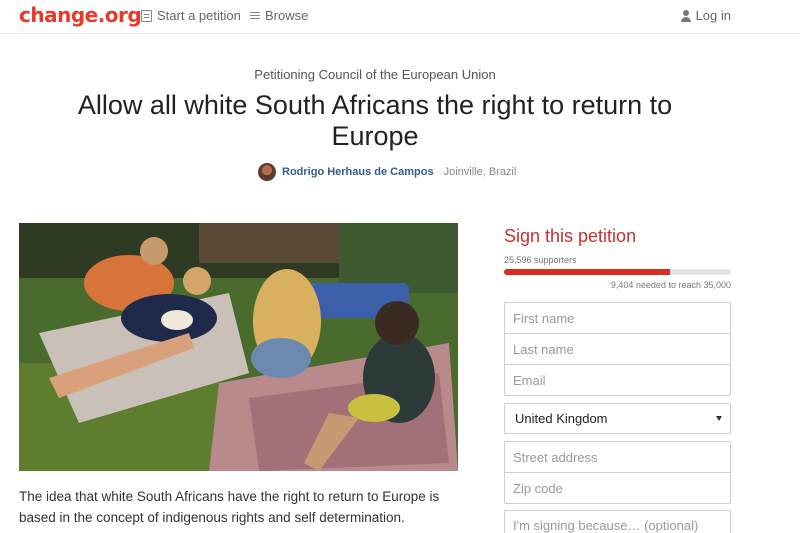 The image size is (800, 533). I want to click on login-label: Log in, so click(713, 15).